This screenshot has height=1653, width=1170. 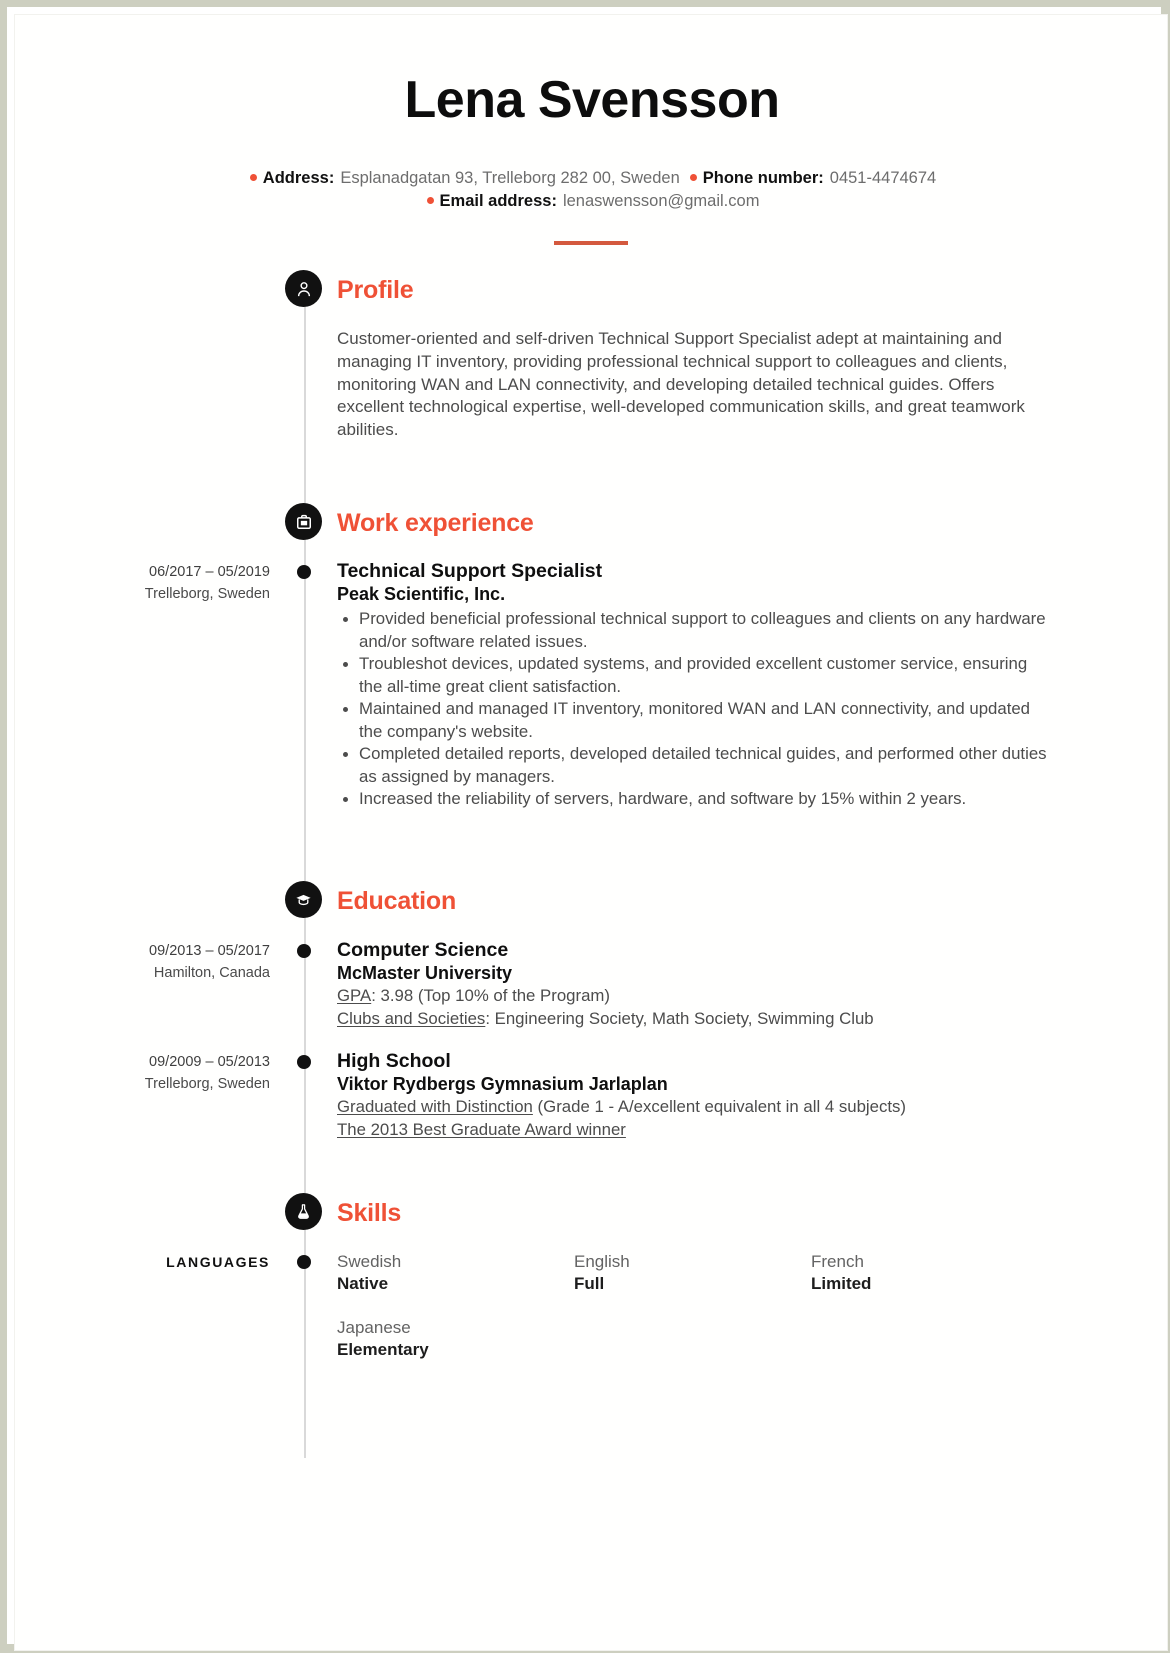 What do you see at coordinates (455, 1273) in the screenshot?
I see `language-item: Swedish Native` at bounding box center [455, 1273].